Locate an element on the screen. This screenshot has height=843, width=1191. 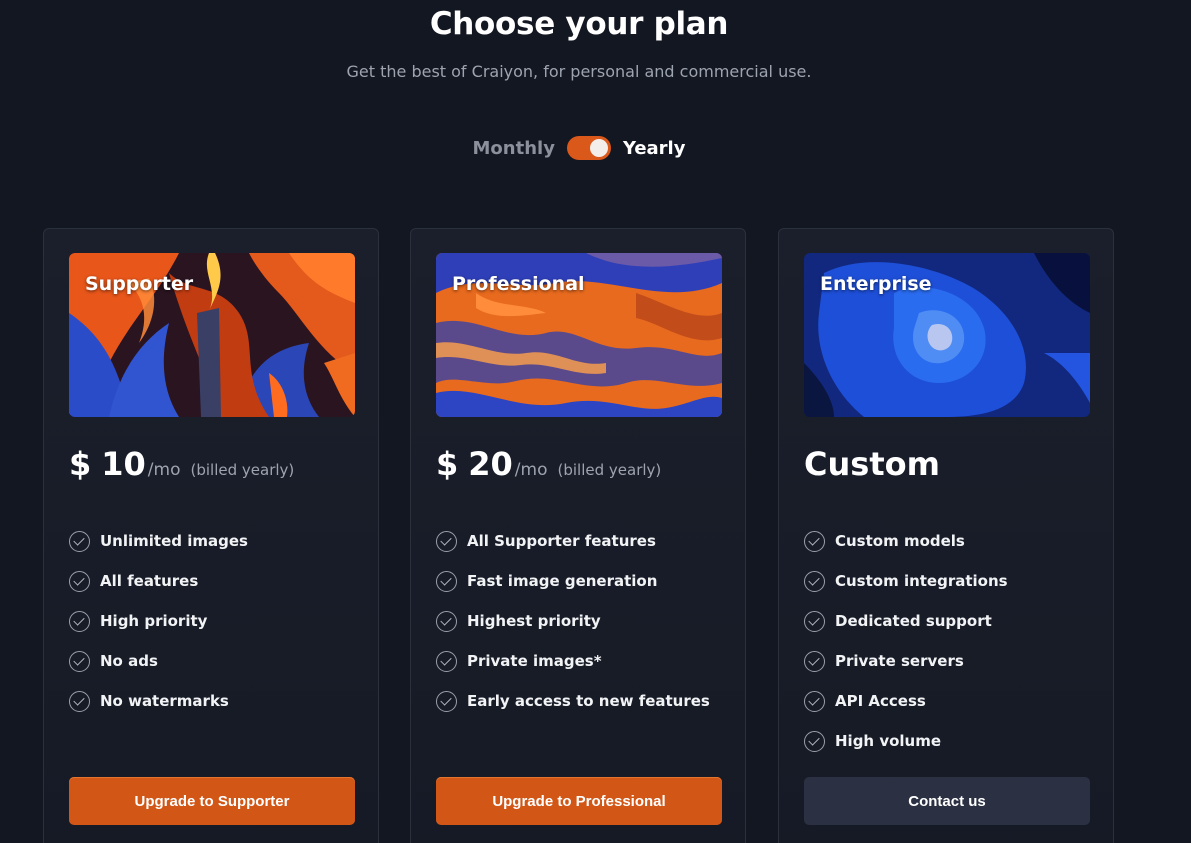
feature-item: Private servers is located at coordinates (906, 661).